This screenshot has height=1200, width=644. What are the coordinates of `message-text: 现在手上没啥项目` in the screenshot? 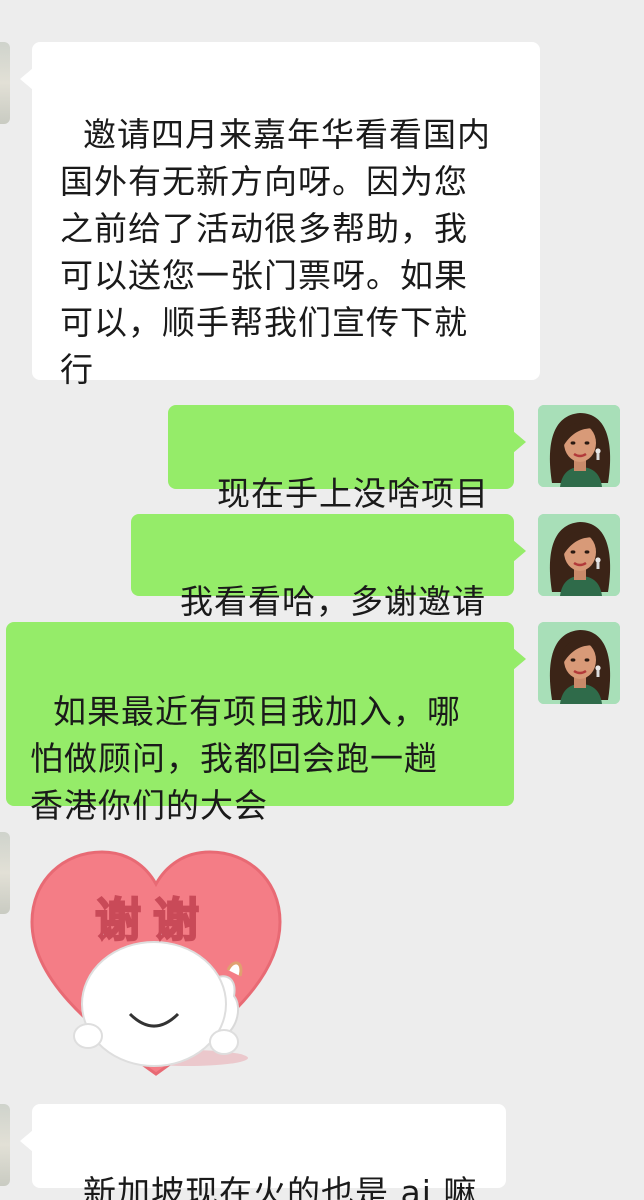 It's located at (352, 493).